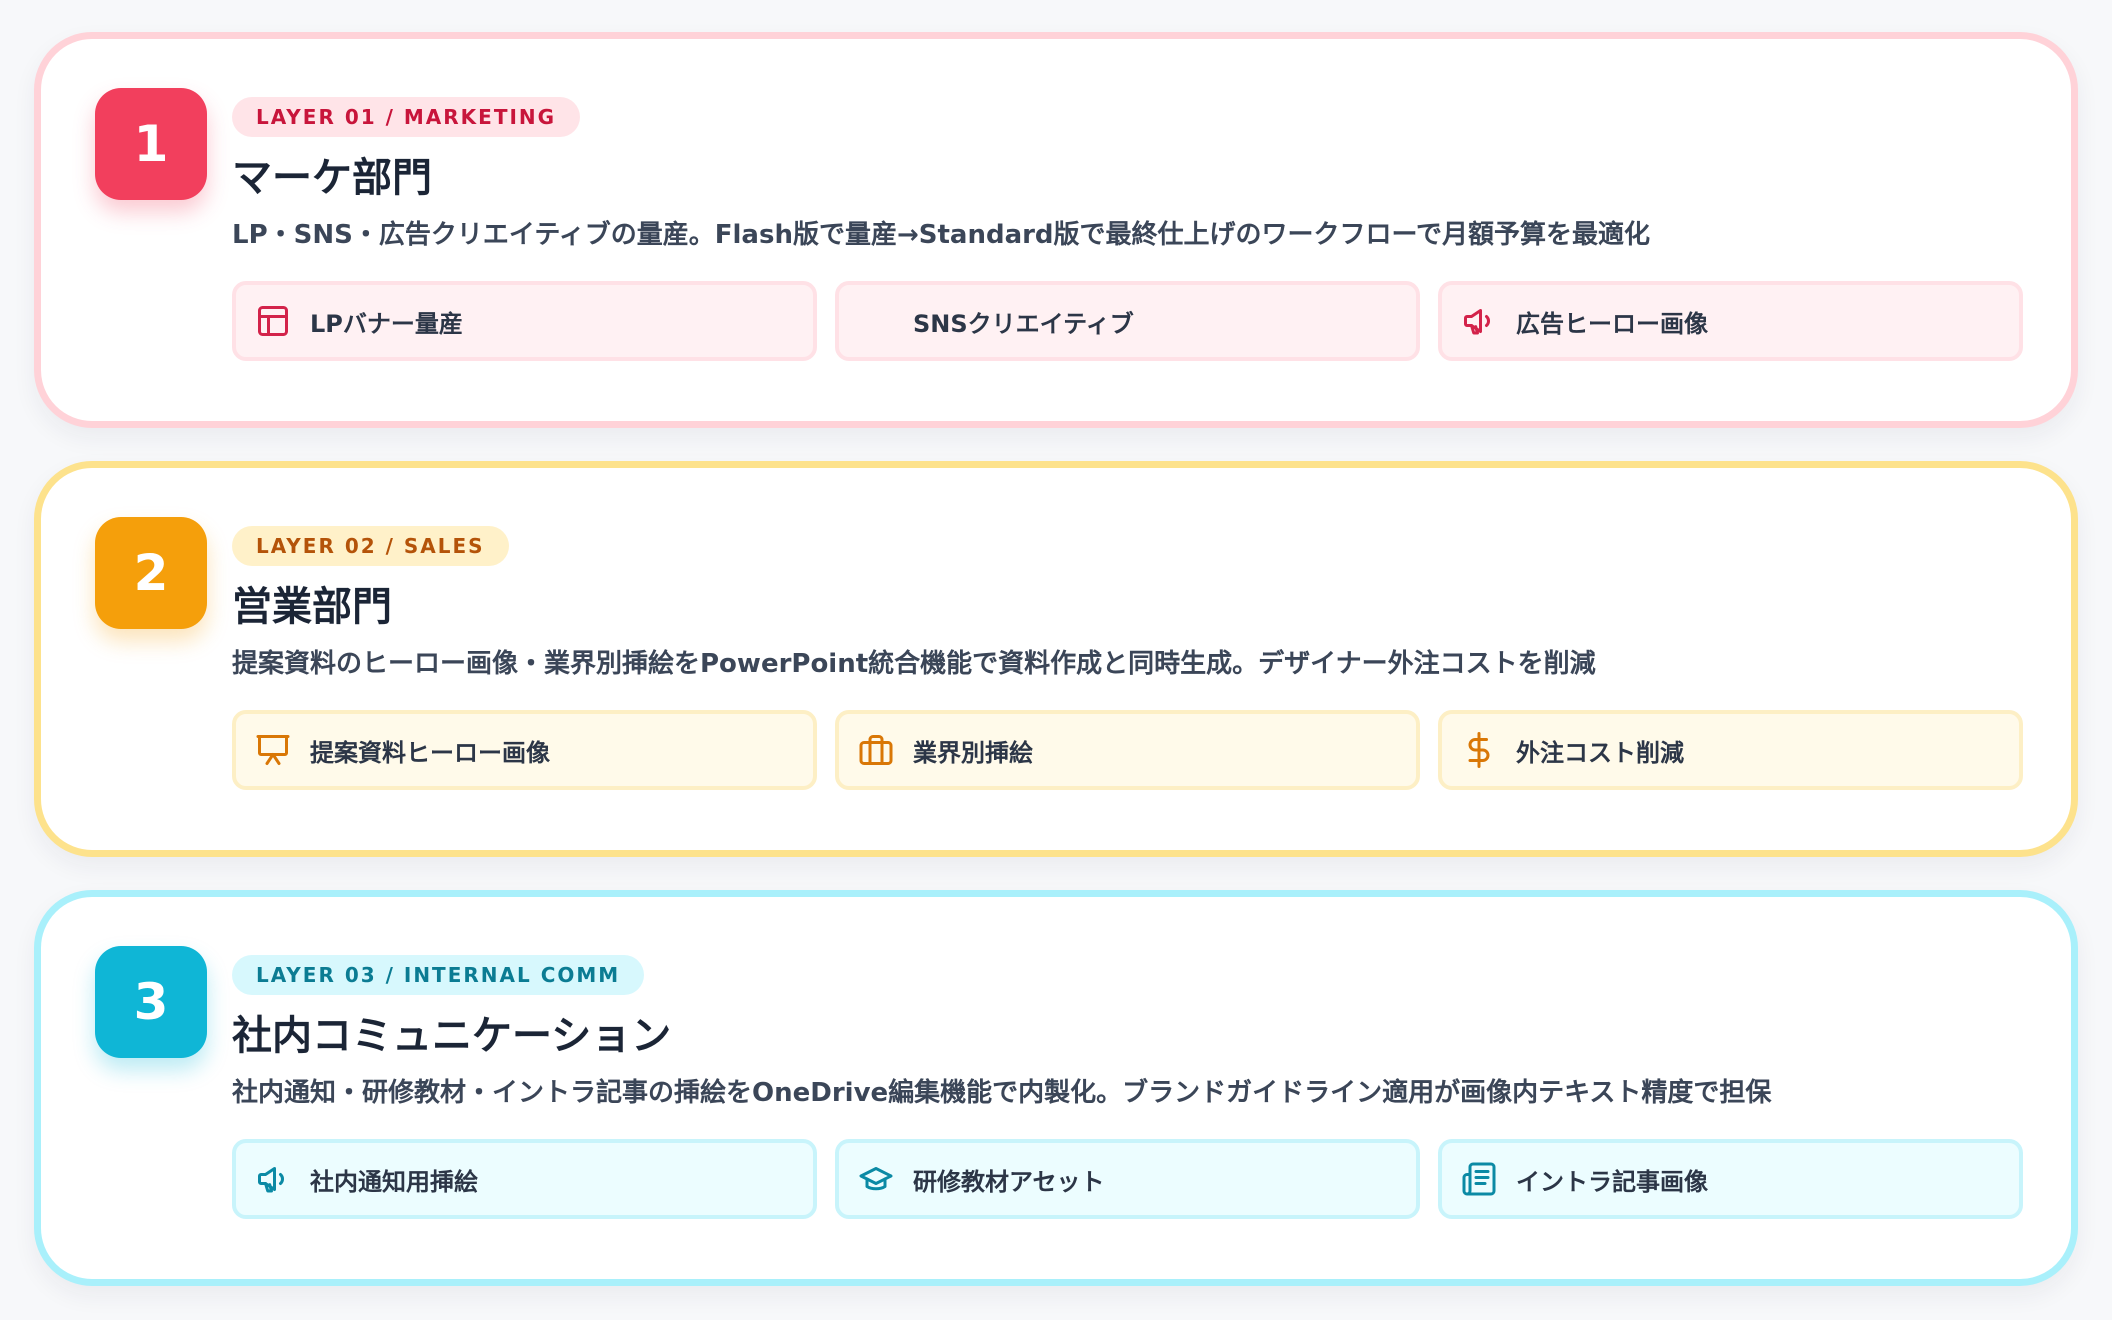  I want to click on chip-internal-notice: 社内通知用挿絵, so click(524, 1179).